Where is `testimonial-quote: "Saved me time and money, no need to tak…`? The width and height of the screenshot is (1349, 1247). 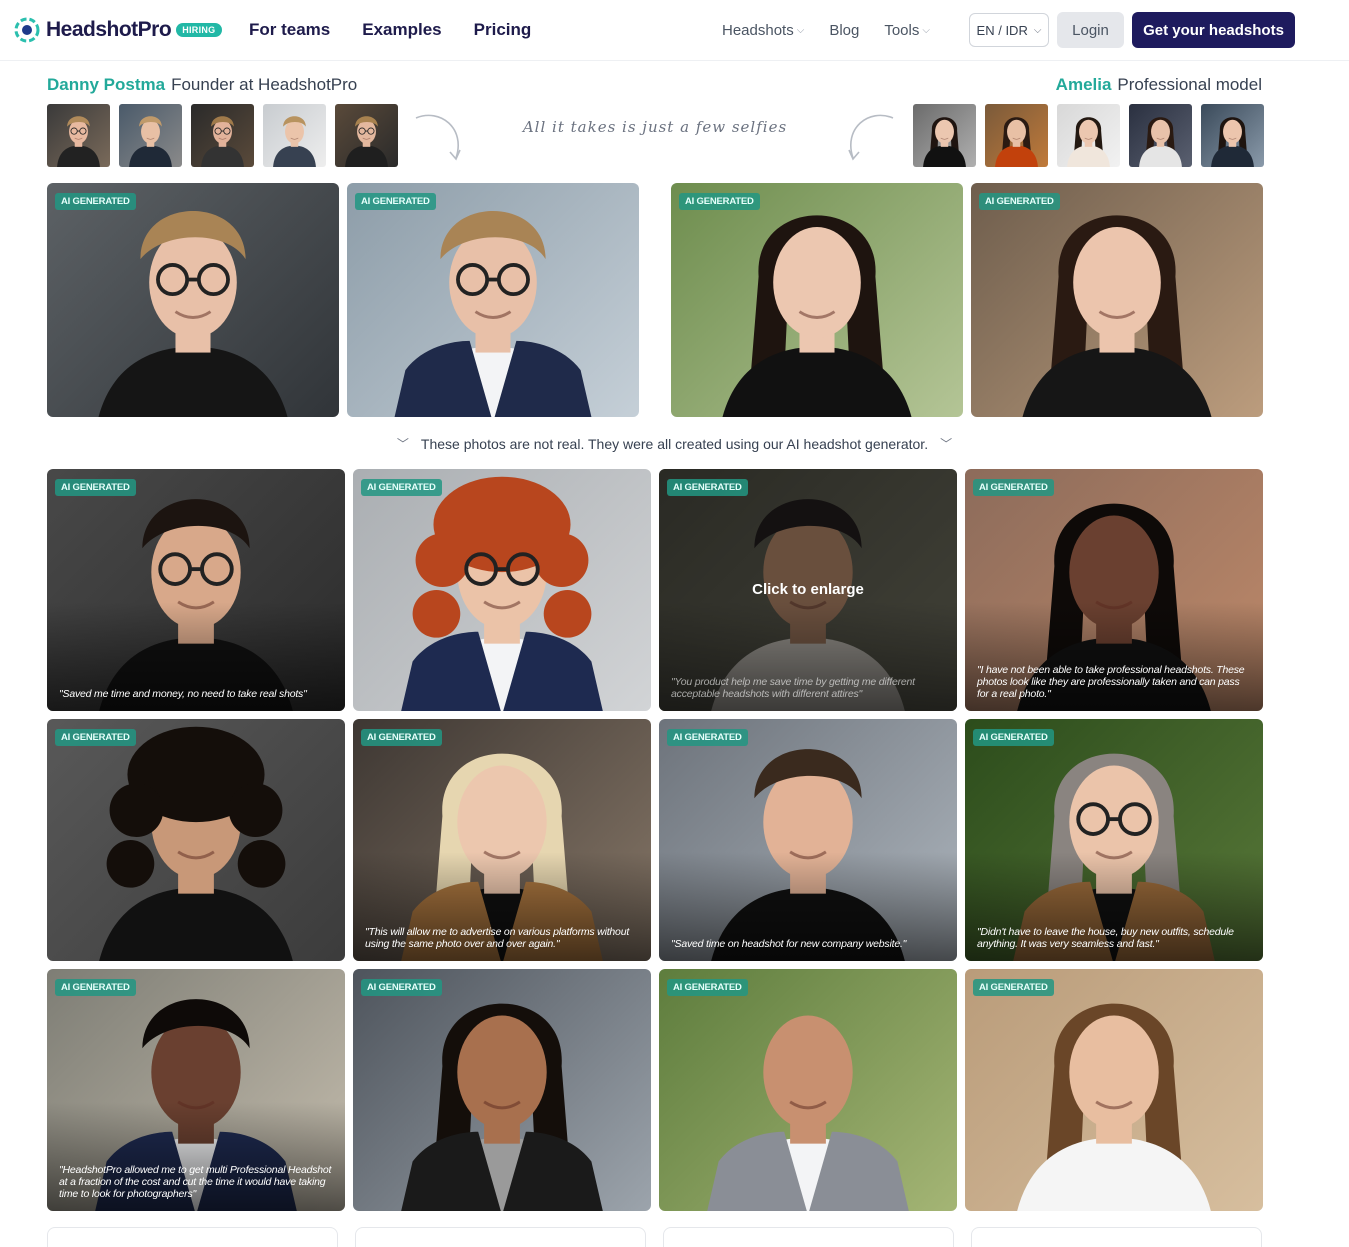 testimonial-quote: "Saved me time and money, no need to tak… is located at coordinates (183, 694).